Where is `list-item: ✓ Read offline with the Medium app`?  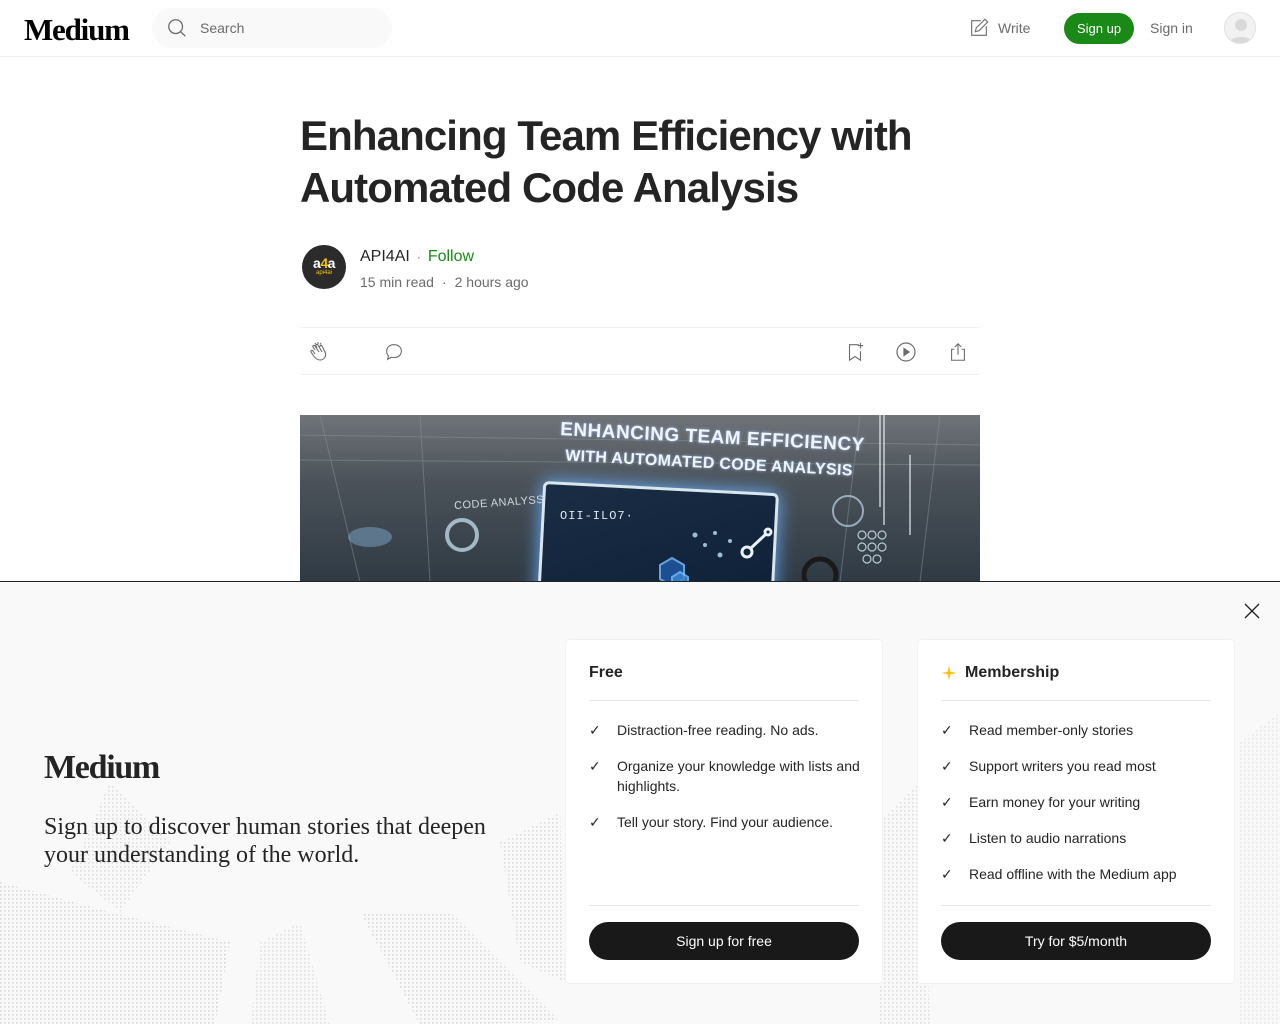 list-item: ✓ Read offline with the Medium app is located at coordinates (1077, 874).